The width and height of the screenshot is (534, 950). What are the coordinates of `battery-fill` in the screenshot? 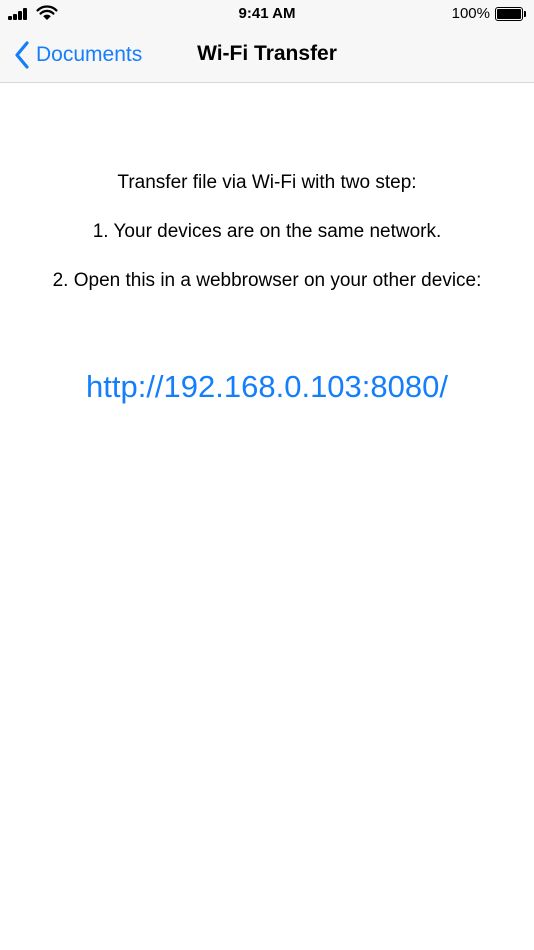 It's located at (509, 14).